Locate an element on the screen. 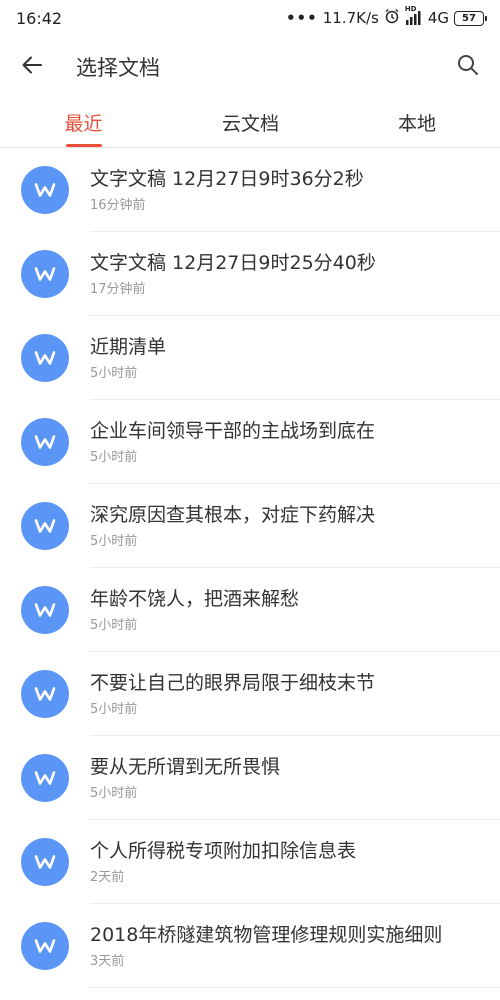 Image resolution: width=500 pixels, height=1000 pixels. document-title: 文字文稿 12月27日9时25分40秒 is located at coordinates (233, 263).